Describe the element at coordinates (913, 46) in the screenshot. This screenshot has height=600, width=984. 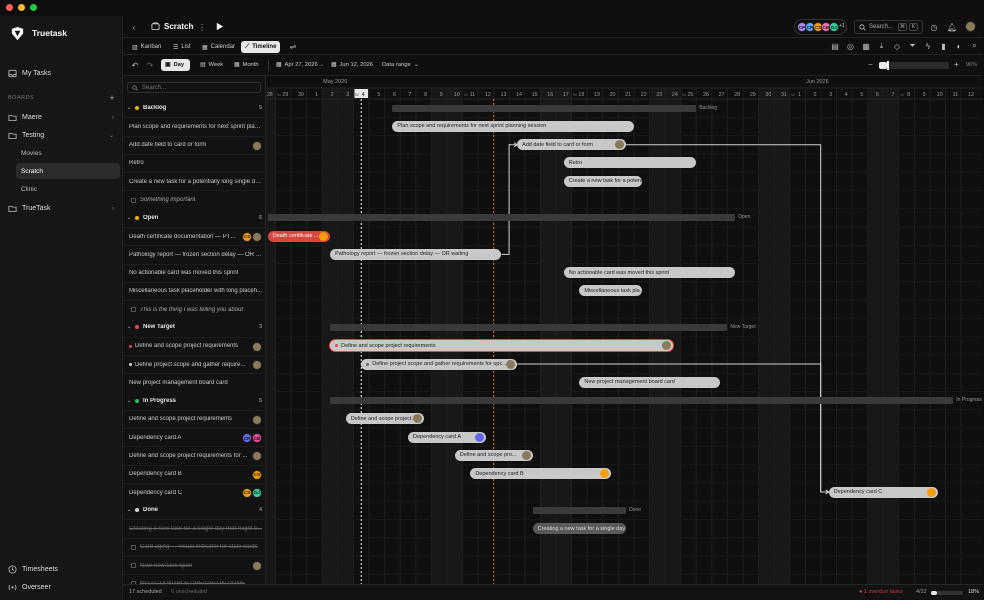
I see `filter-icon: ⏷` at that location.